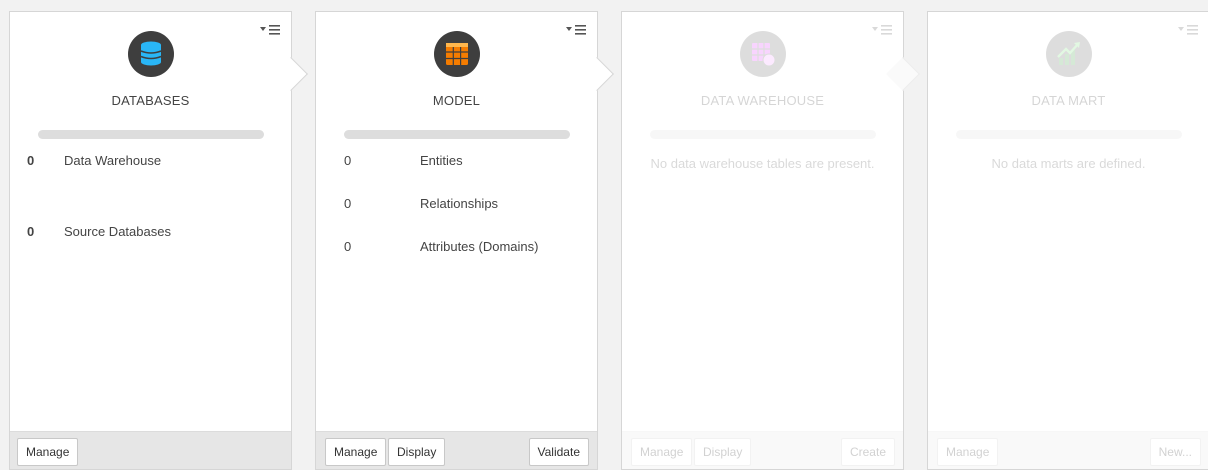 The image size is (1208, 470). I want to click on stat-label: Data Warehouse, so click(113, 160).